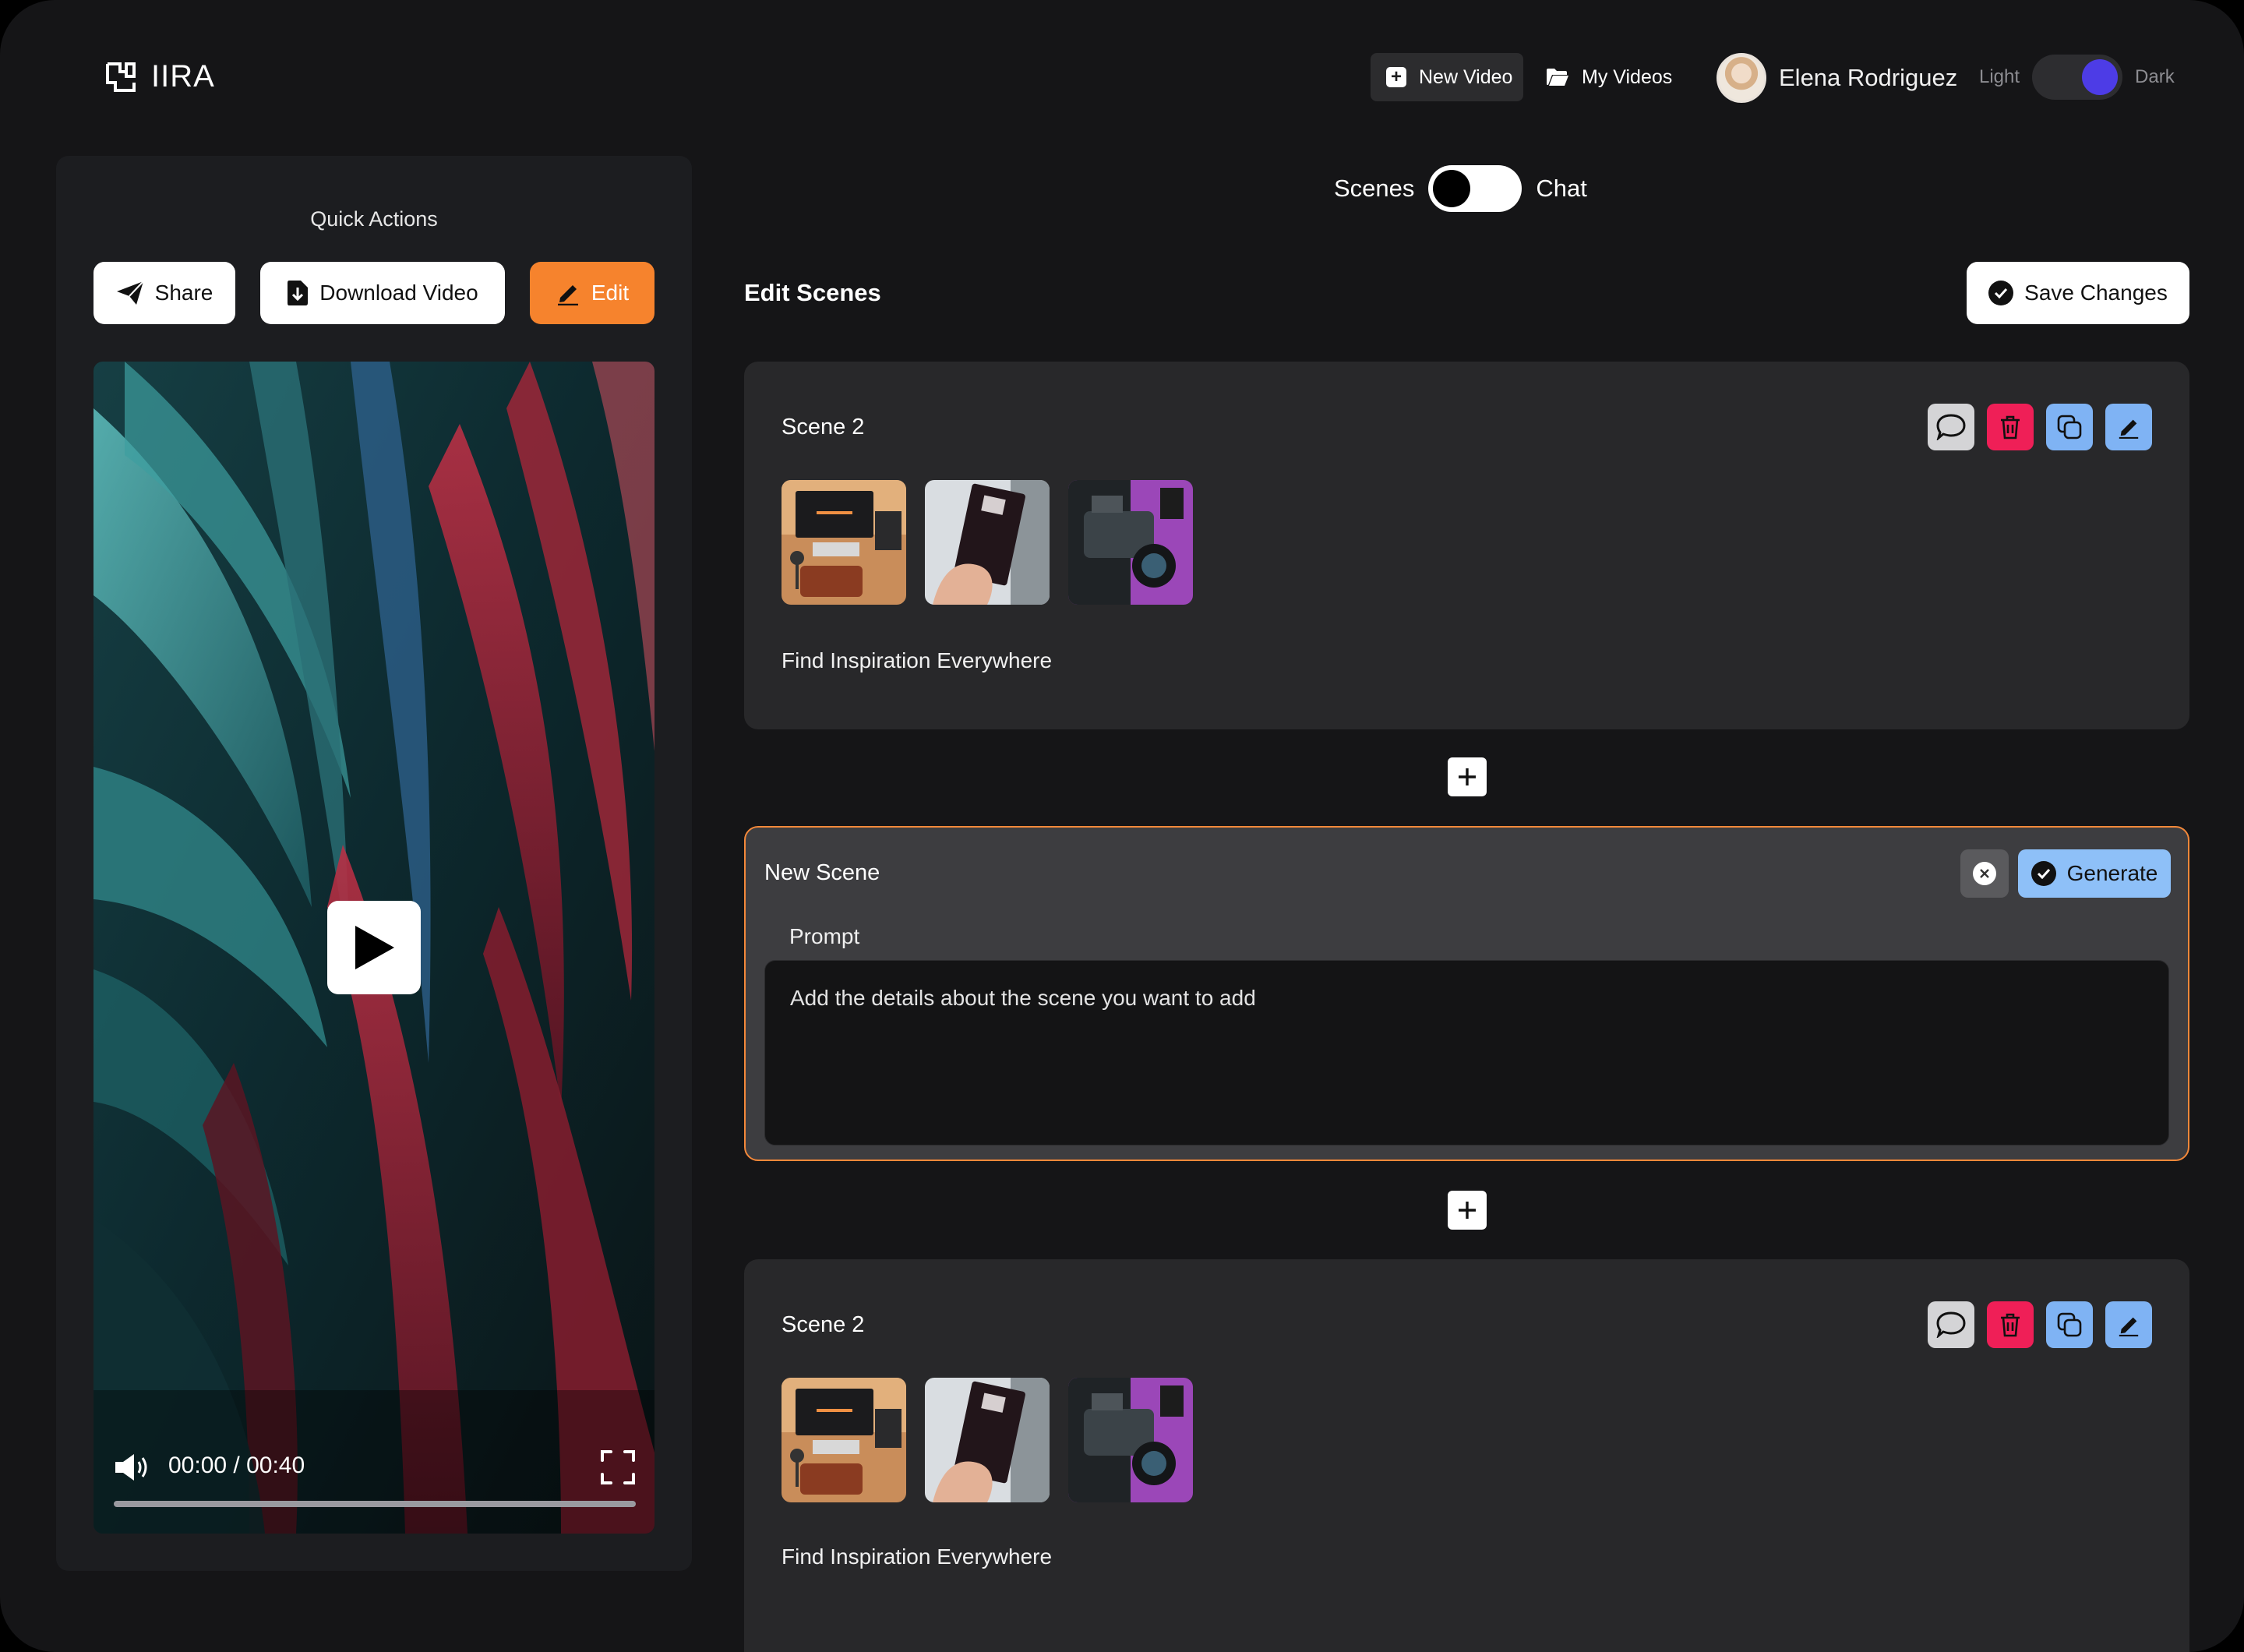 The image size is (2244, 1652). Describe the element at coordinates (183, 77) in the screenshot. I see `logo-text: IIRA` at that location.